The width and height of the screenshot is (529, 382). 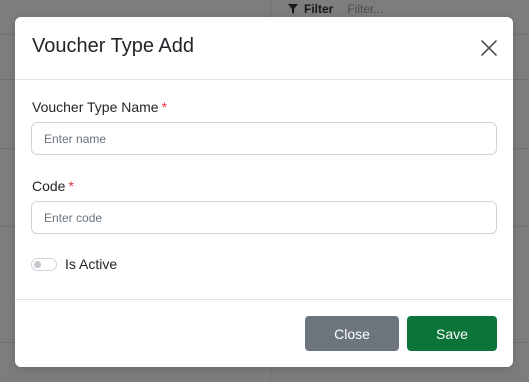 What do you see at coordinates (264, 217) in the screenshot?
I see `code-input` at bounding box center [264, 217].